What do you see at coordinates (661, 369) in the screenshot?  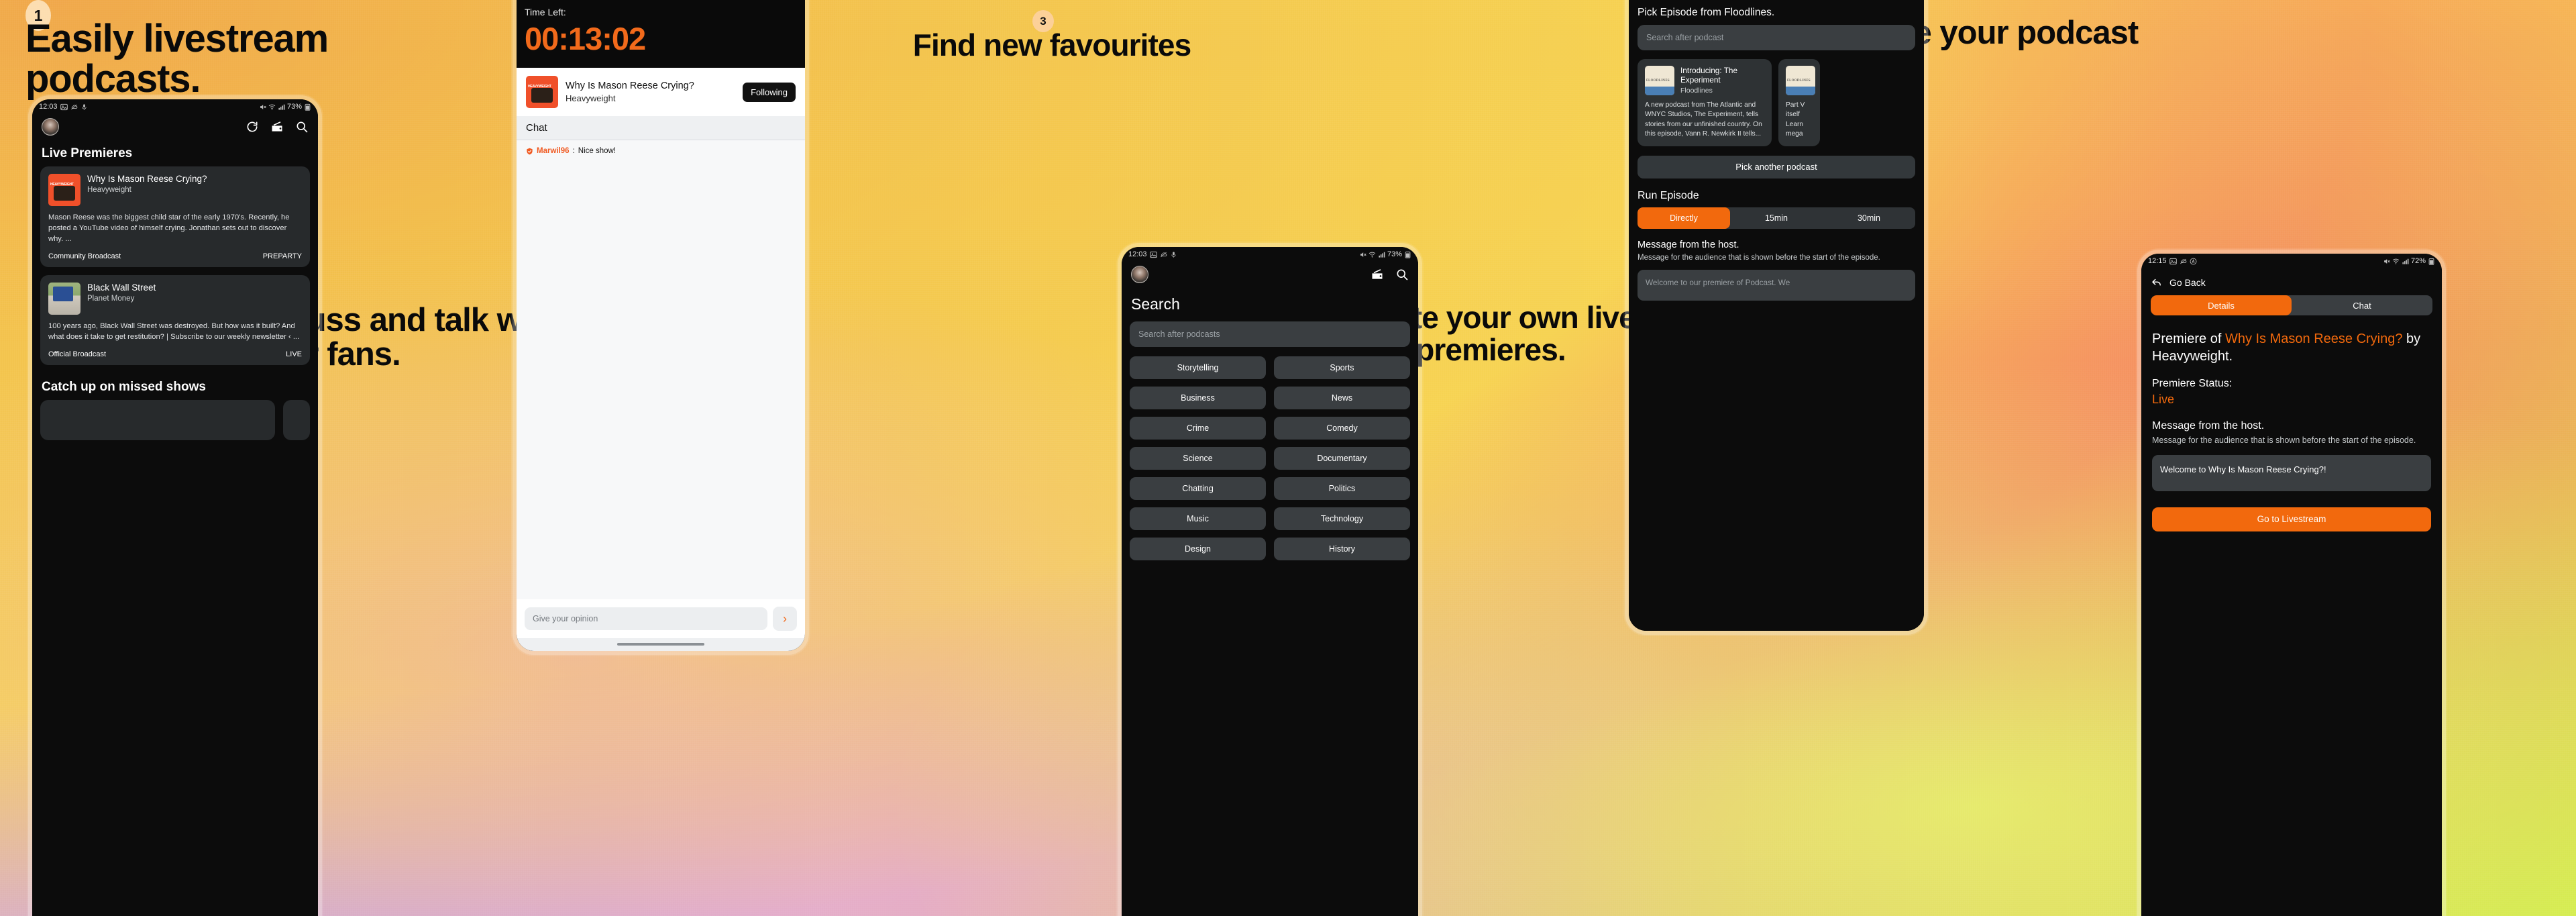 I see `chat-message-list: Marwil96: Nice show!` at bounding box center [661, 369].